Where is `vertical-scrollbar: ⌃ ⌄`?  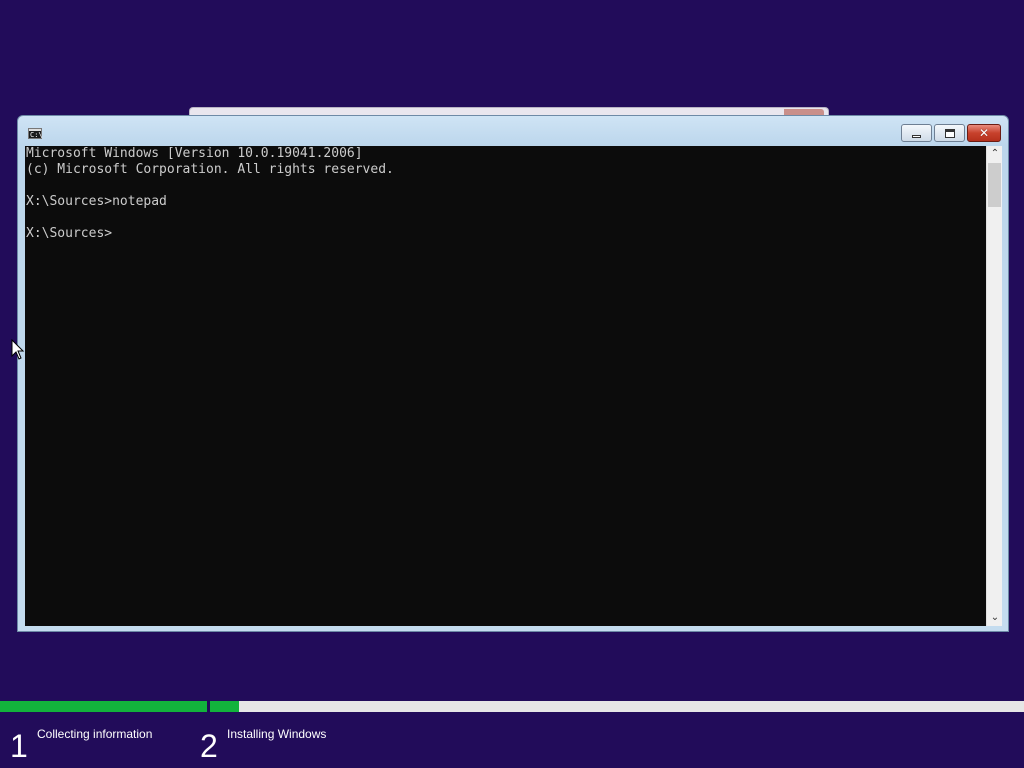
vertical-scrollbar: ⌃ ⌄ is located at coordinates (994, 386).